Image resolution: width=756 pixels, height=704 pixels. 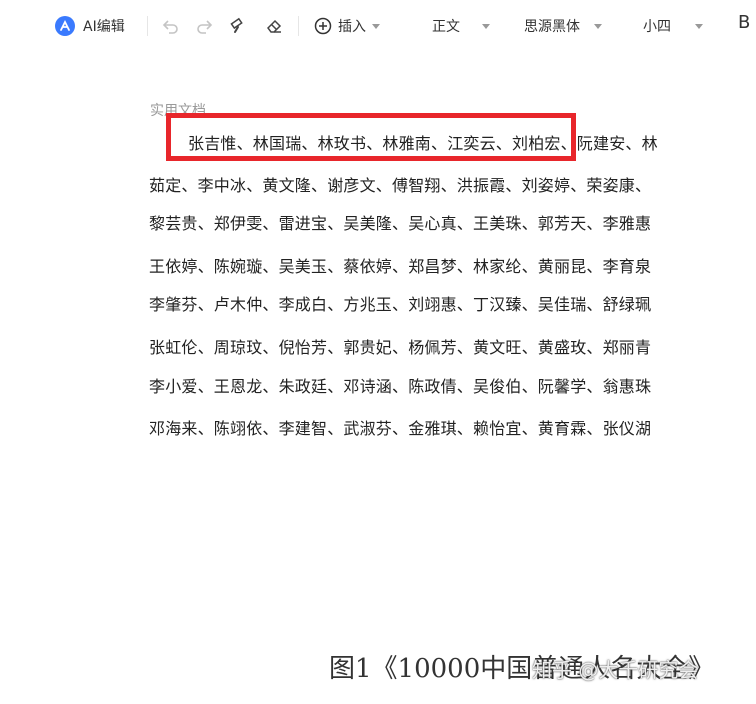 I want to click on ai-logo-icon, so click(x=65, y=26).